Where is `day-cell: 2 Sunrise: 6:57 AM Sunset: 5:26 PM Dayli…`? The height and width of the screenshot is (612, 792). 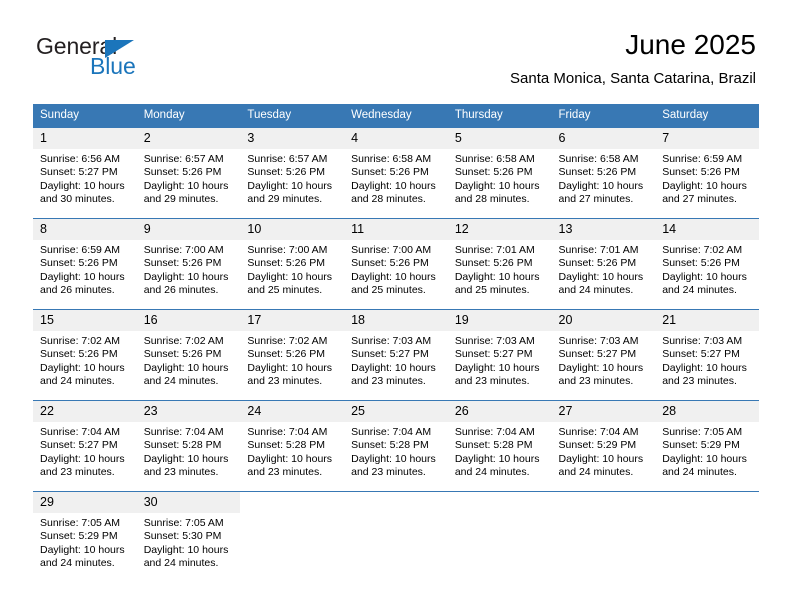 day-cell: 2 Sunrise: 6:57 AM Sunset: 5:26 PM Dayli… is located at coordinates (188, 173).